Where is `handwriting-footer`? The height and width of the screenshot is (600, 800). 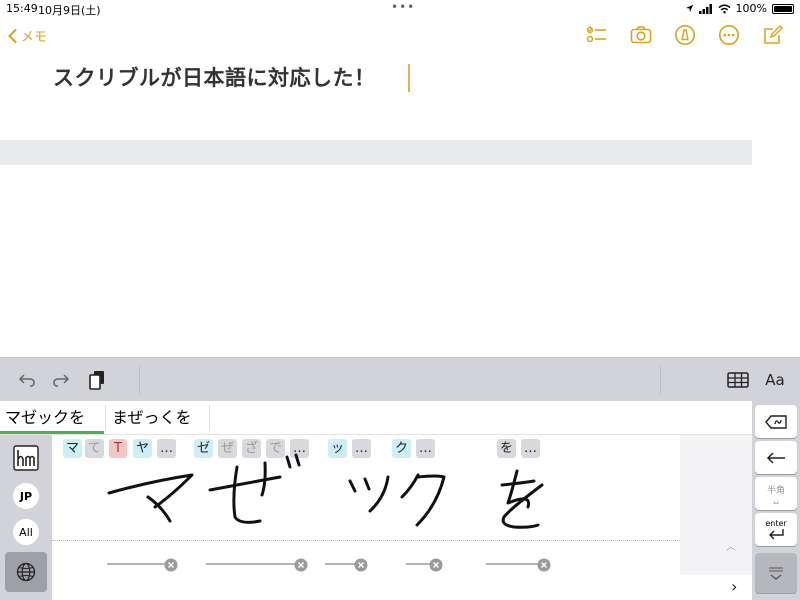
handwriting-footer is located at coordinates (376, 152).